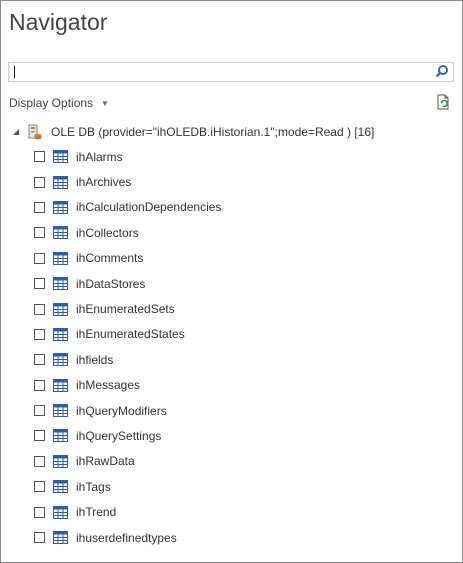 This screenshot has width=463, height=563. Describe the element at coordinates (121, 410) in the screenshot. I see `tree-item-label: ihQueryModifiers` at that location.